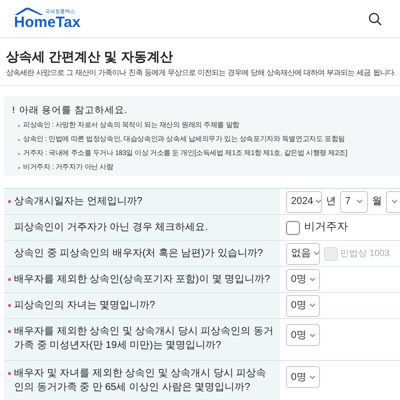 The width and height of the screenshot is (400, 400). What do you see at coordinates (138, 253) in the screenshot?
I see `question-text: 상속인 중 피상속인의 배우자(처 혹은 남편)가 있습니까?` at bounding box center [138, 253].